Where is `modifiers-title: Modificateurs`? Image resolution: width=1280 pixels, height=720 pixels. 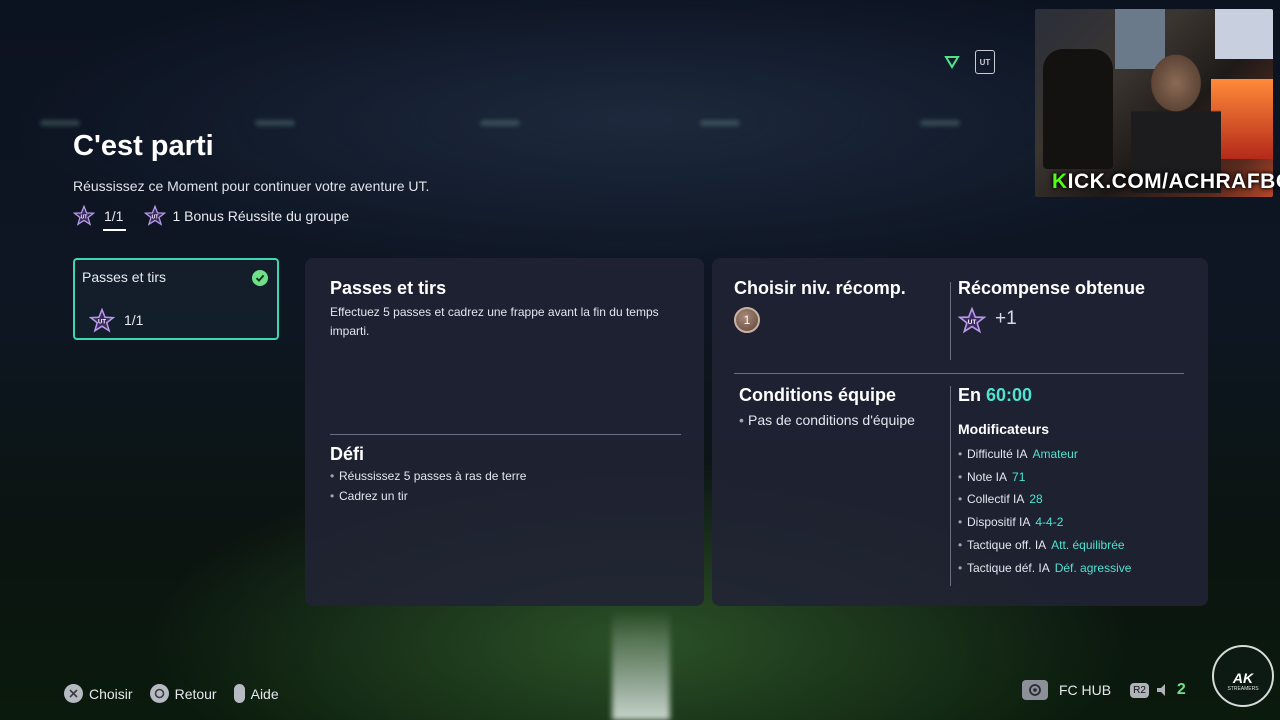 modifiers-title: Modificateurs is located at coordinates (1004, 429).